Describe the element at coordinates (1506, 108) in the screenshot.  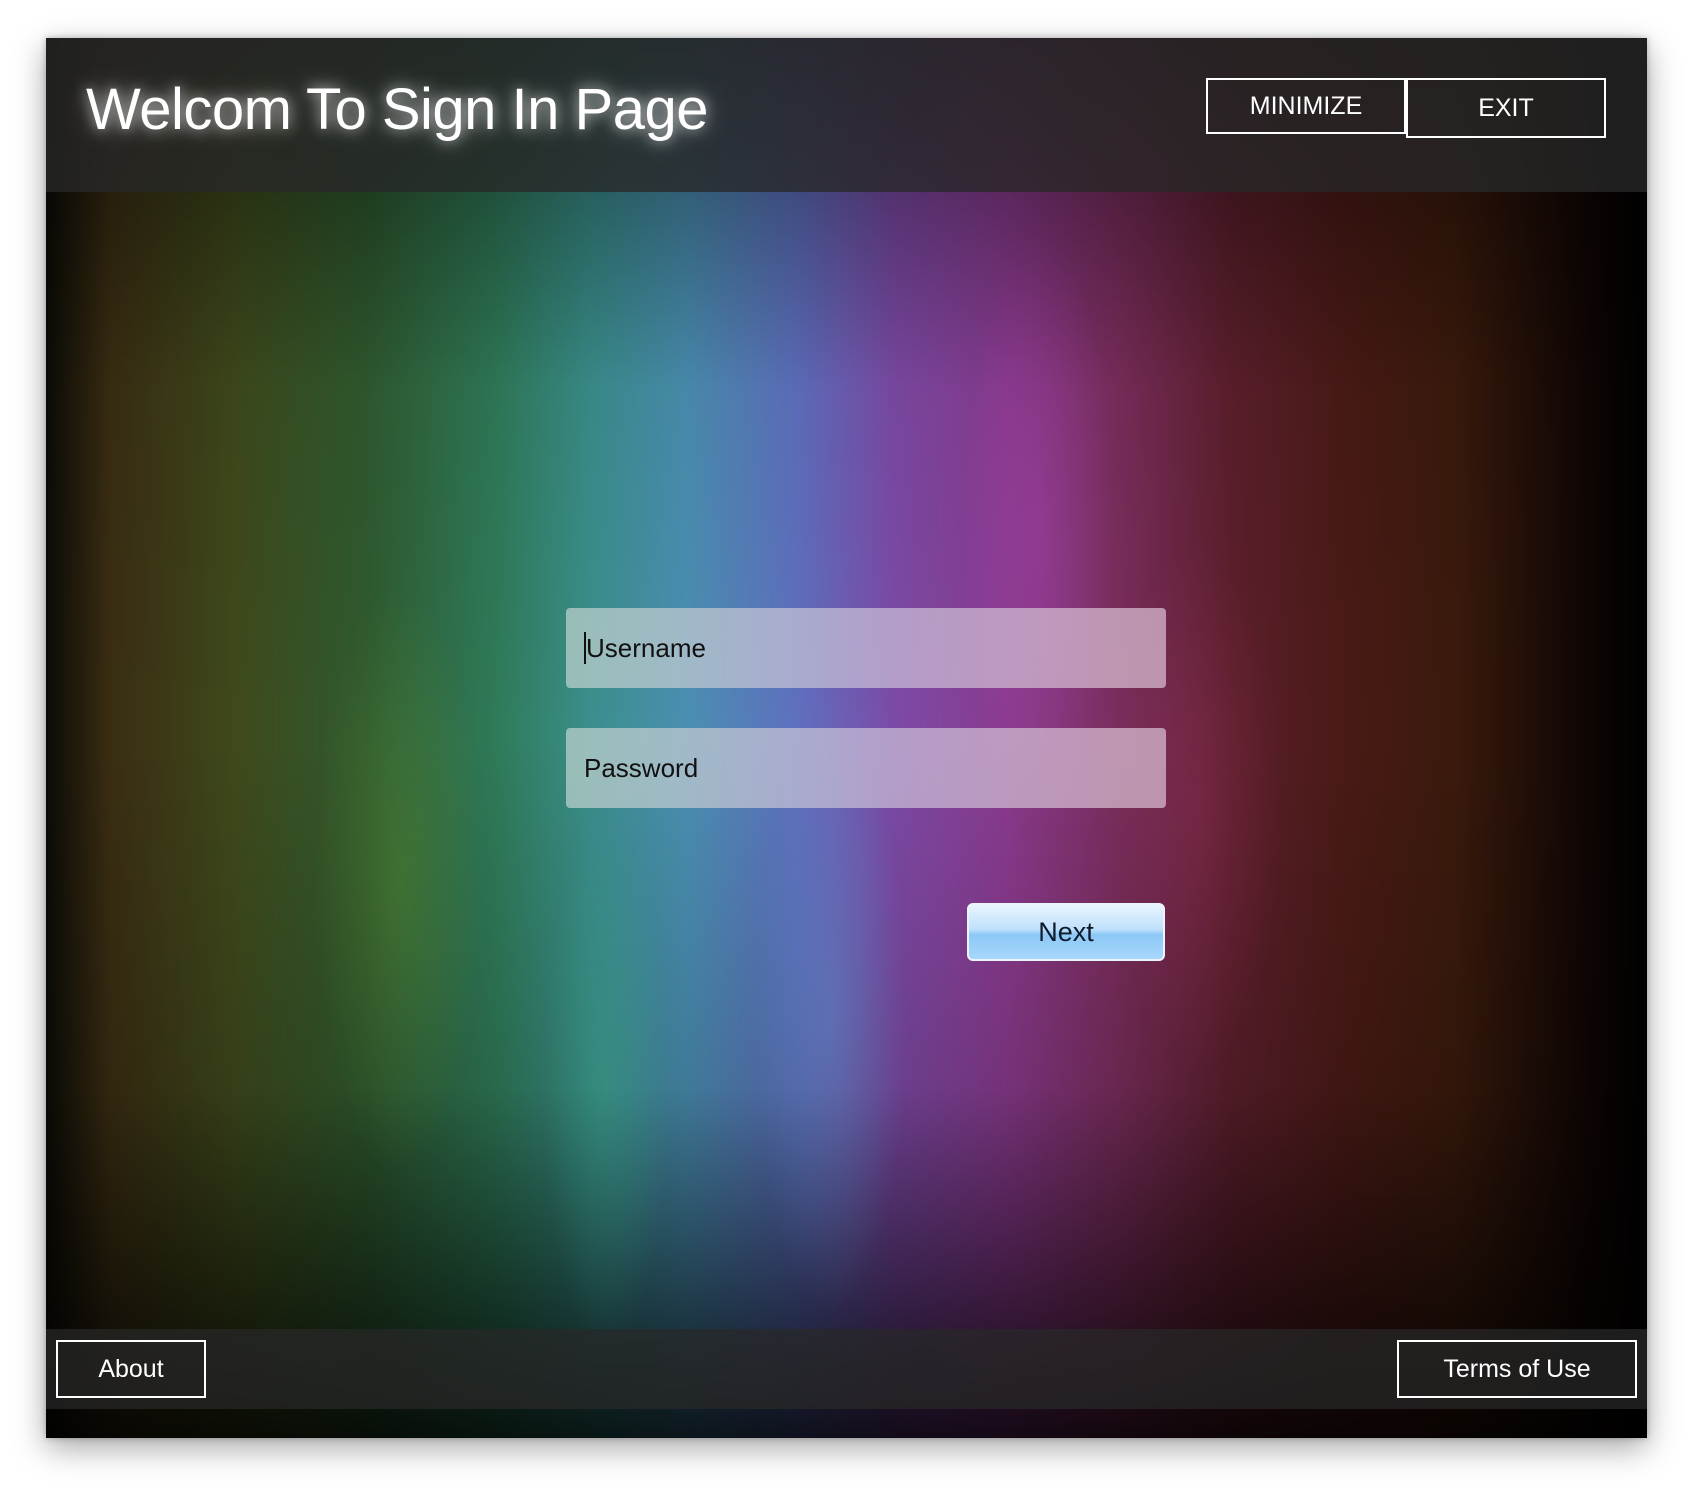
I see `exit-button: EXIT` at that location.